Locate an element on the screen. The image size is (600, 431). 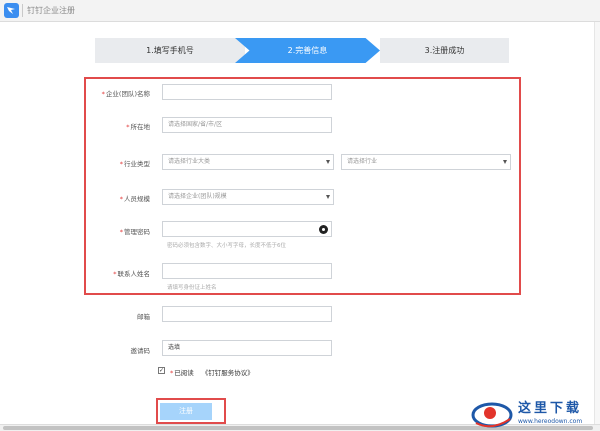
step-progress: 1.填写手机号 3.注册成功 2.完善信息 is located at coordinates (302, 50).